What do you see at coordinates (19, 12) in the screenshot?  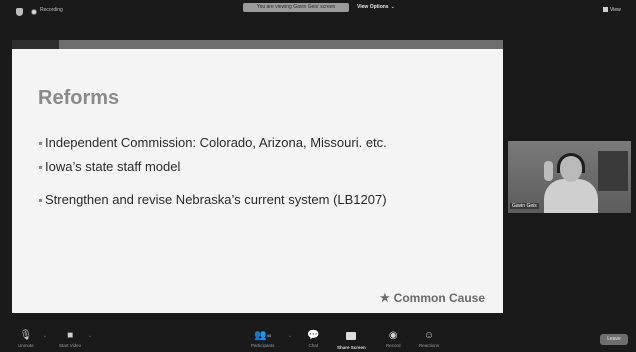 I see `shield-icon` at bounding box center [19, 12].